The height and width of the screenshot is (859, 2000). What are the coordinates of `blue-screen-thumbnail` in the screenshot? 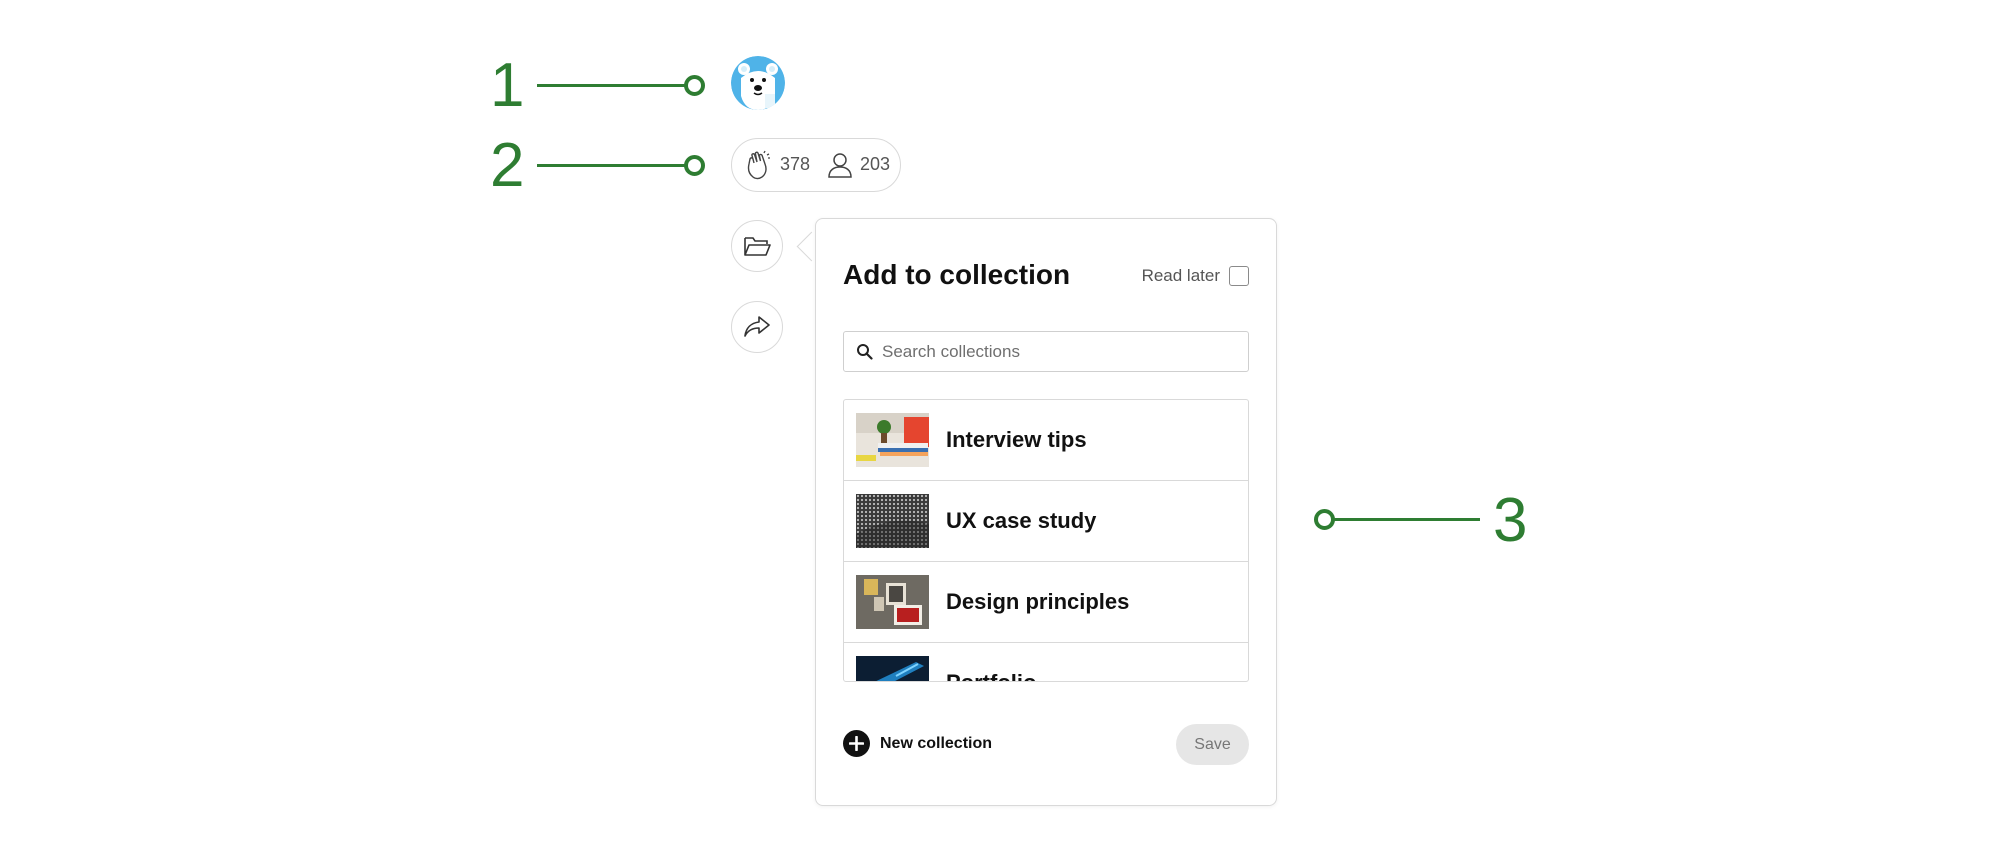 It's located at (892, 668).